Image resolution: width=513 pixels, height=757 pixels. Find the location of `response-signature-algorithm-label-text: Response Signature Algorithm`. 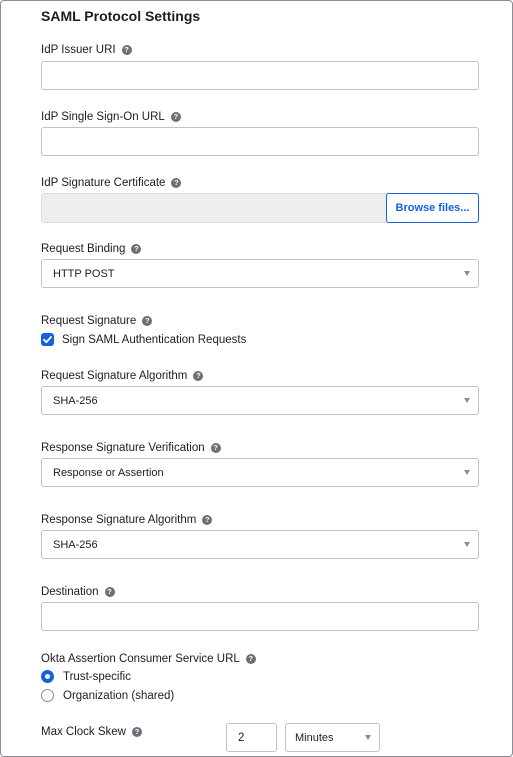

response-signature-algorithm-label-text: Response Signature Algorithm is located at coordinates (119, 520).